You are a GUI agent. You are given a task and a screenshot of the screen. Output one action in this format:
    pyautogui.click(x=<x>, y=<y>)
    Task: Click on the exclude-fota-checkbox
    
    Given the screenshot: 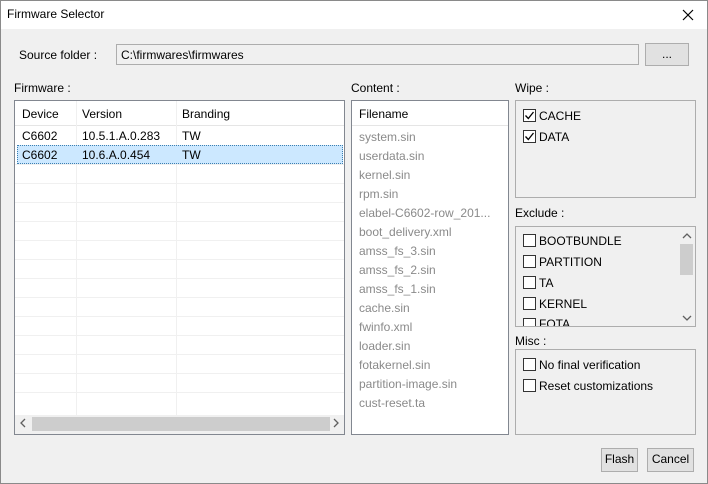 What is the action you would take?
    pyautogui.click(x=529, y=322)
    